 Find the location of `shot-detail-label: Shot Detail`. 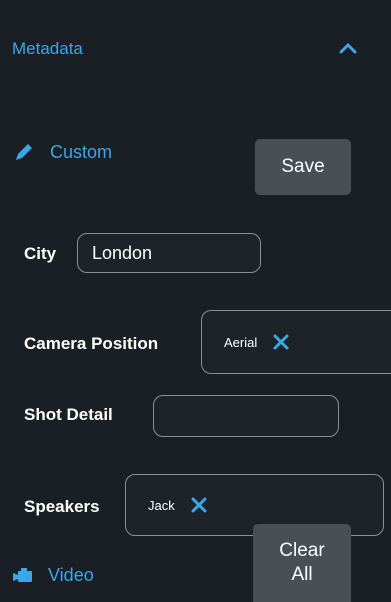

shot-detail-label: Shot Detail is located at coordinates (68, 414).